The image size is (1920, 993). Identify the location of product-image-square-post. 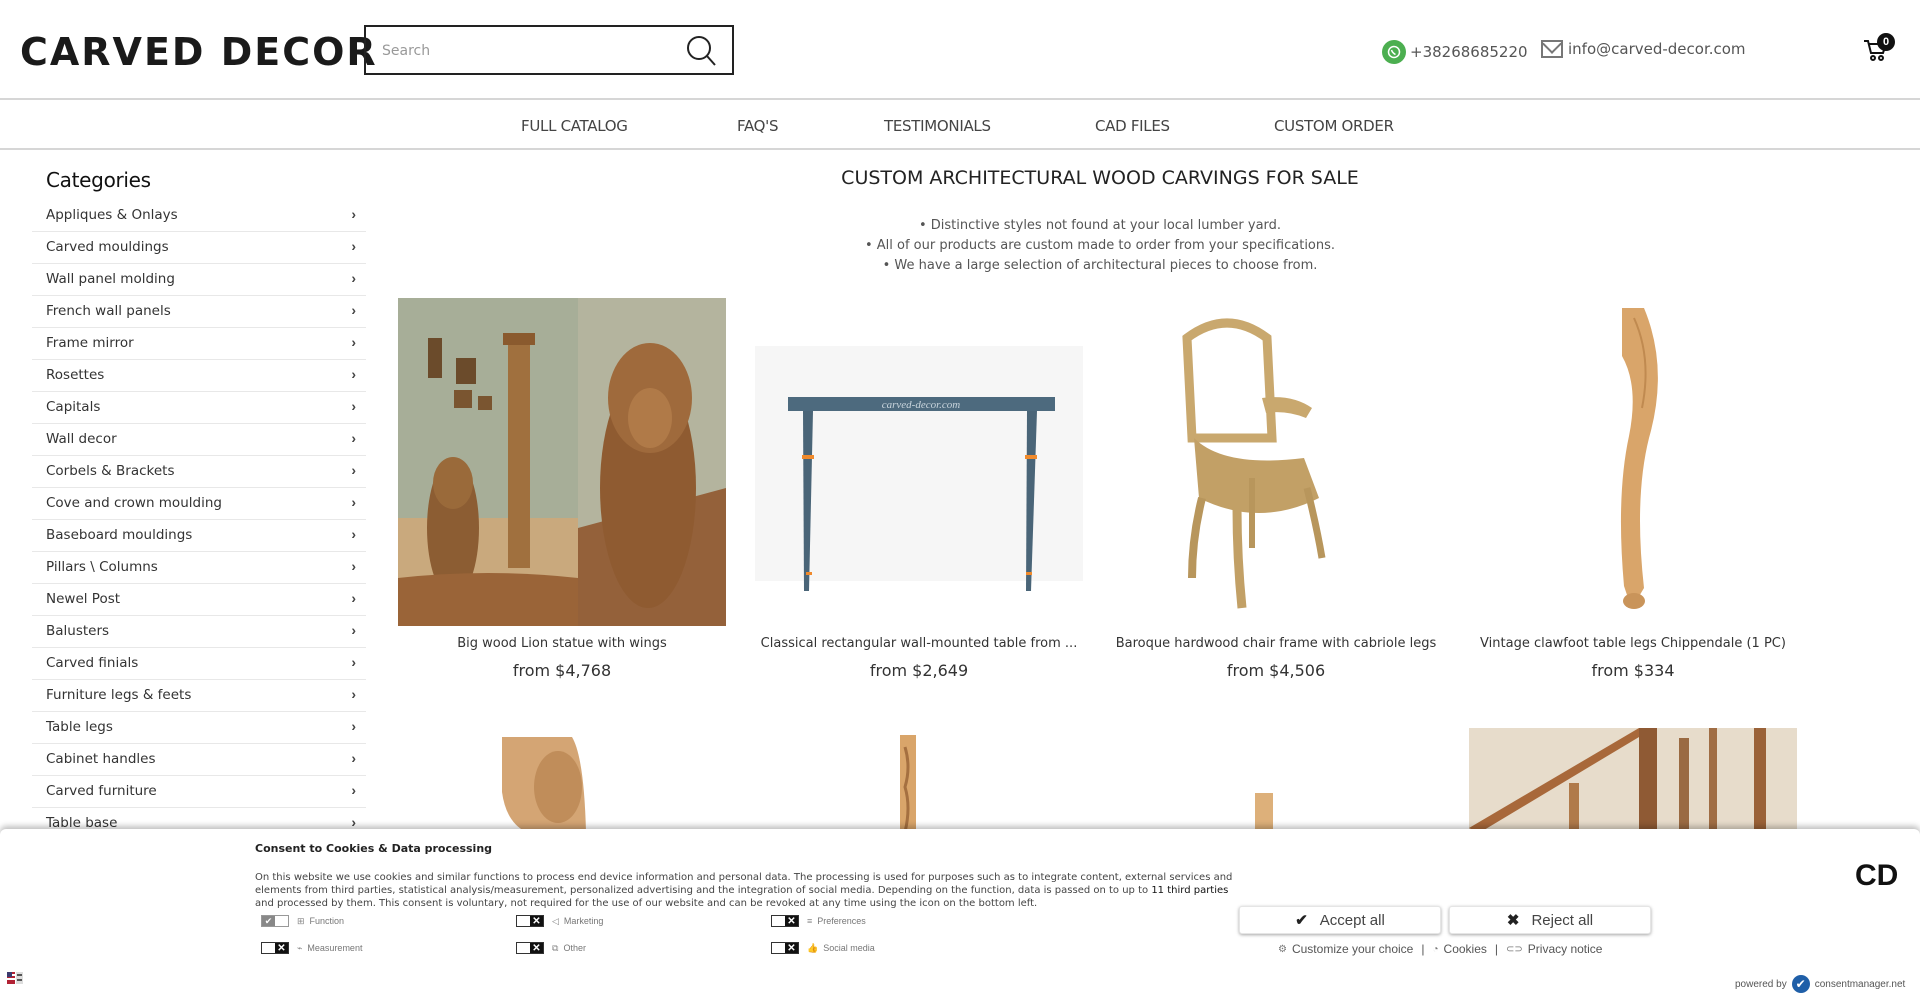
(1276, 779).